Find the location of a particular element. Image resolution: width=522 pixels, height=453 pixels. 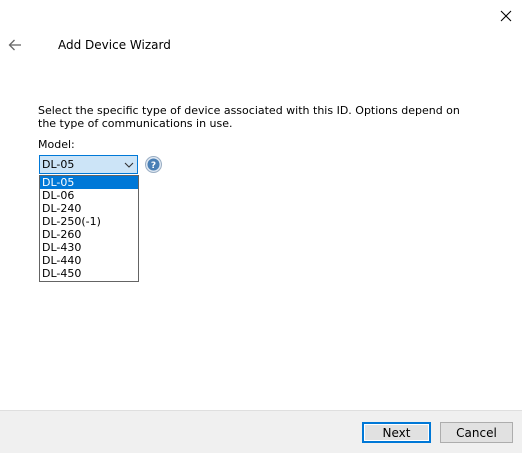

close-icon is located at coordinates (506, 16).